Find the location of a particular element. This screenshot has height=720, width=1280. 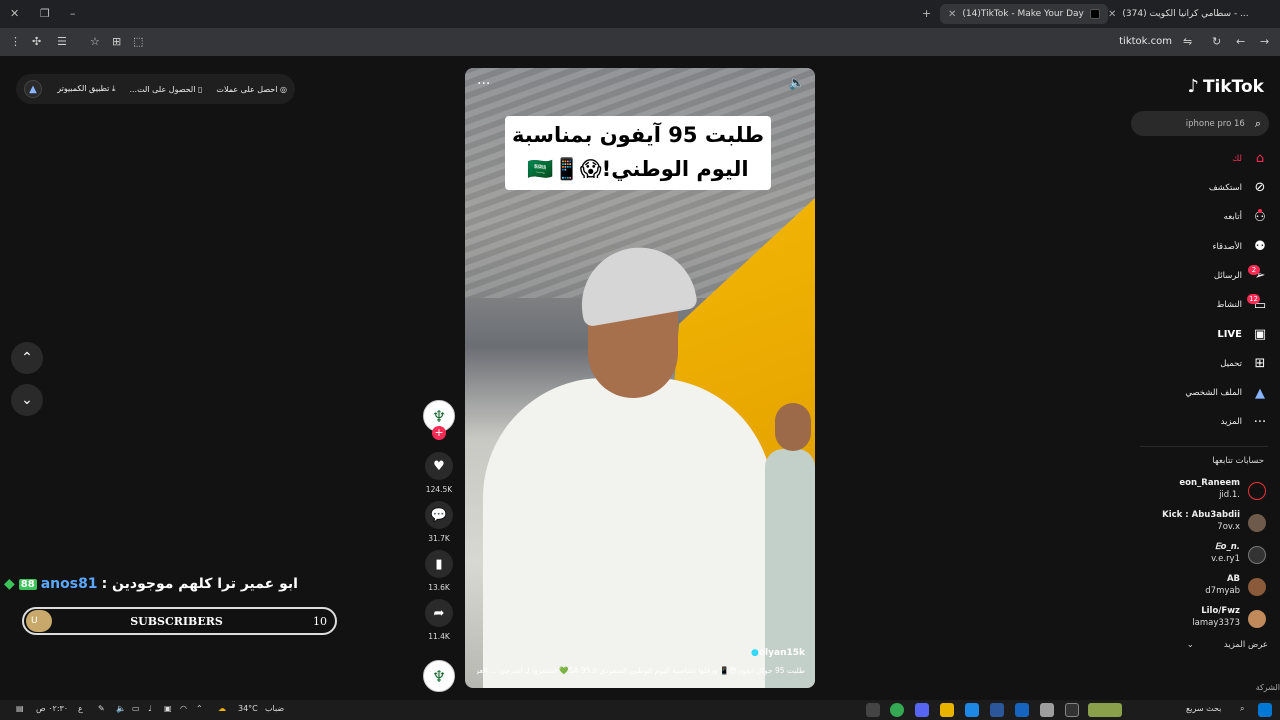

maximize-icon: ❐ is located at coordinates (45, 13).